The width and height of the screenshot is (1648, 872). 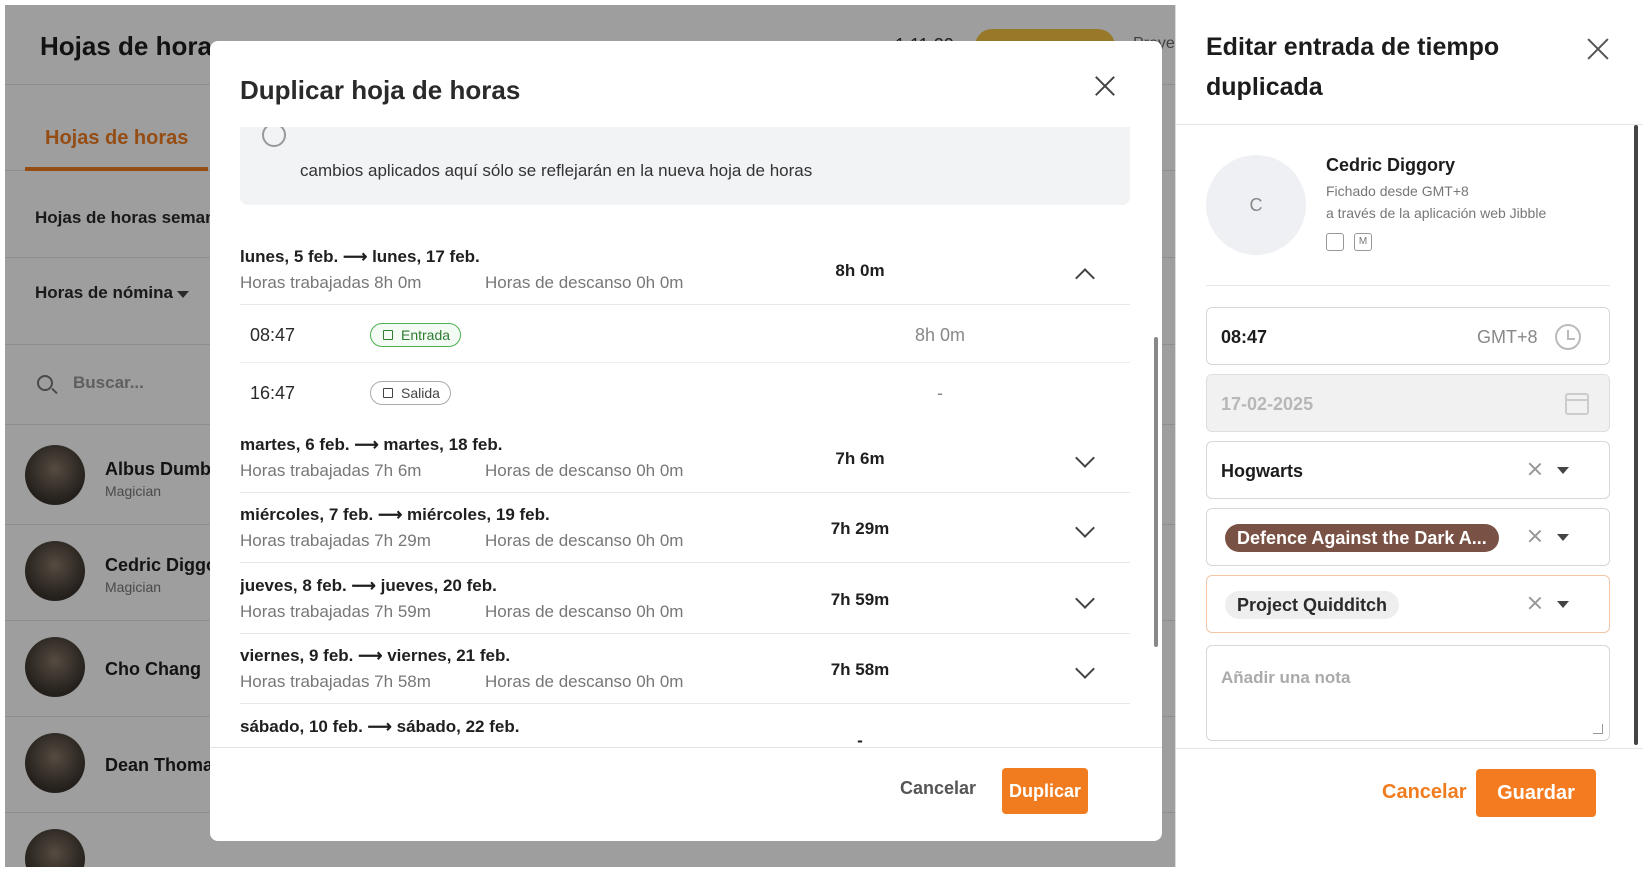 I want to click on project-chip: Project Quidditch, so click(x=1312, y=605).